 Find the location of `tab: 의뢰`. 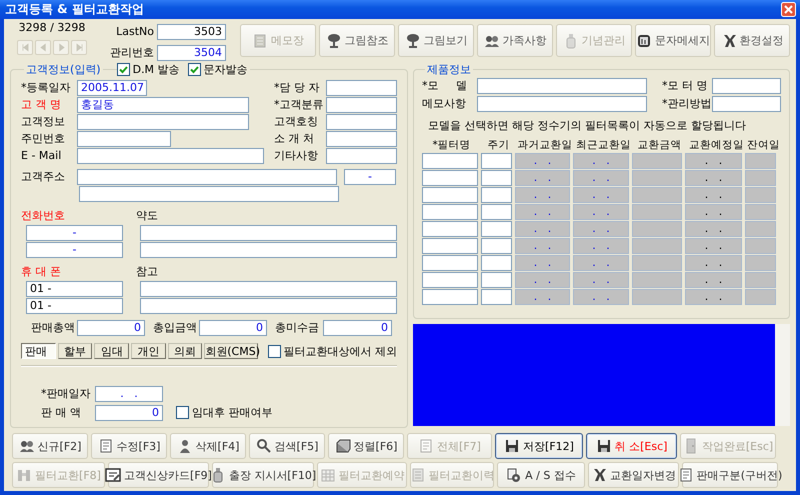

tab: 의뢰 is located at coordinates (185, 351).